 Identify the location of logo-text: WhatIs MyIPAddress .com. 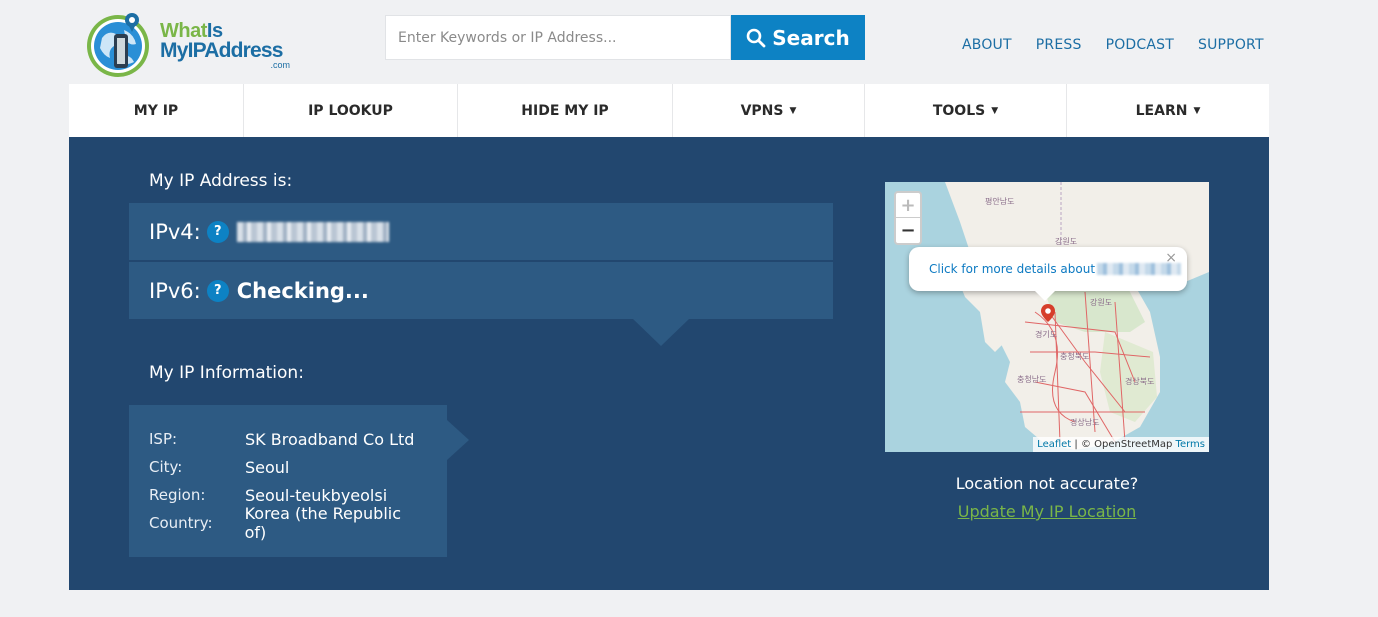
(225, 45).